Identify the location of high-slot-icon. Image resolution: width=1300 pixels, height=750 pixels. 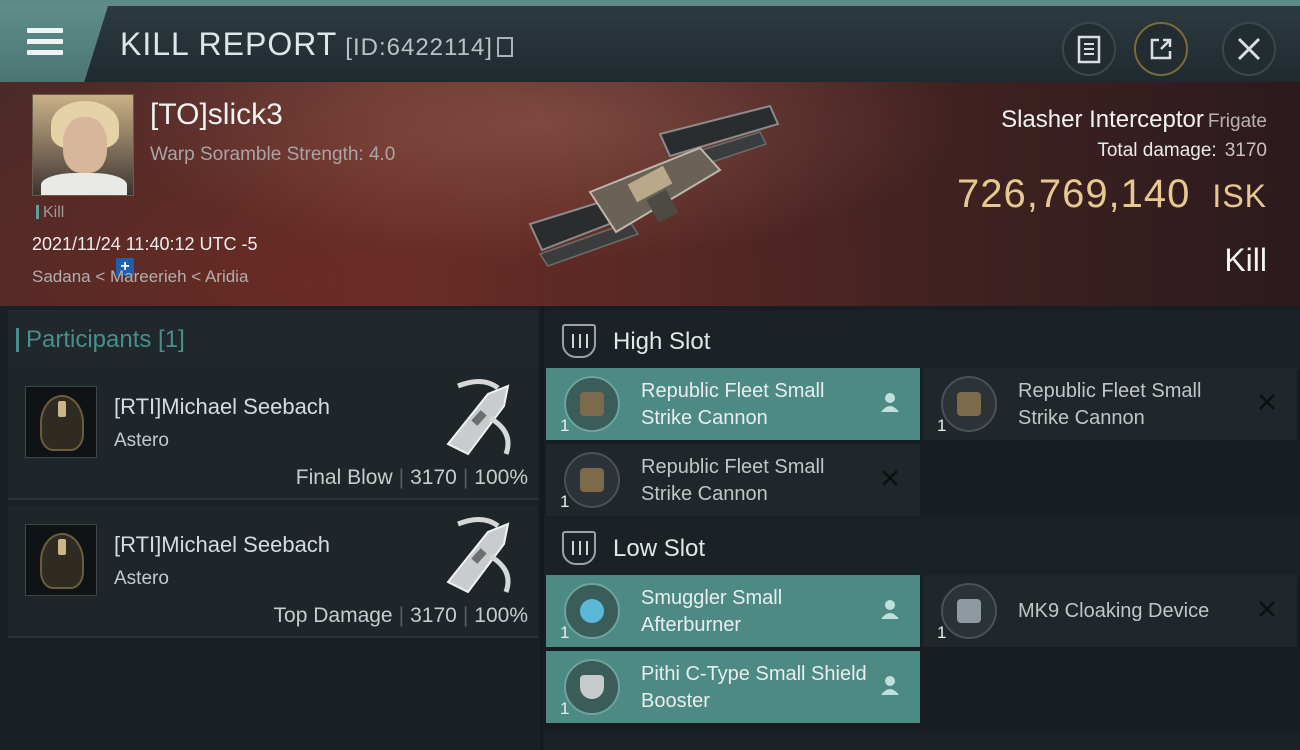
(579, 341).